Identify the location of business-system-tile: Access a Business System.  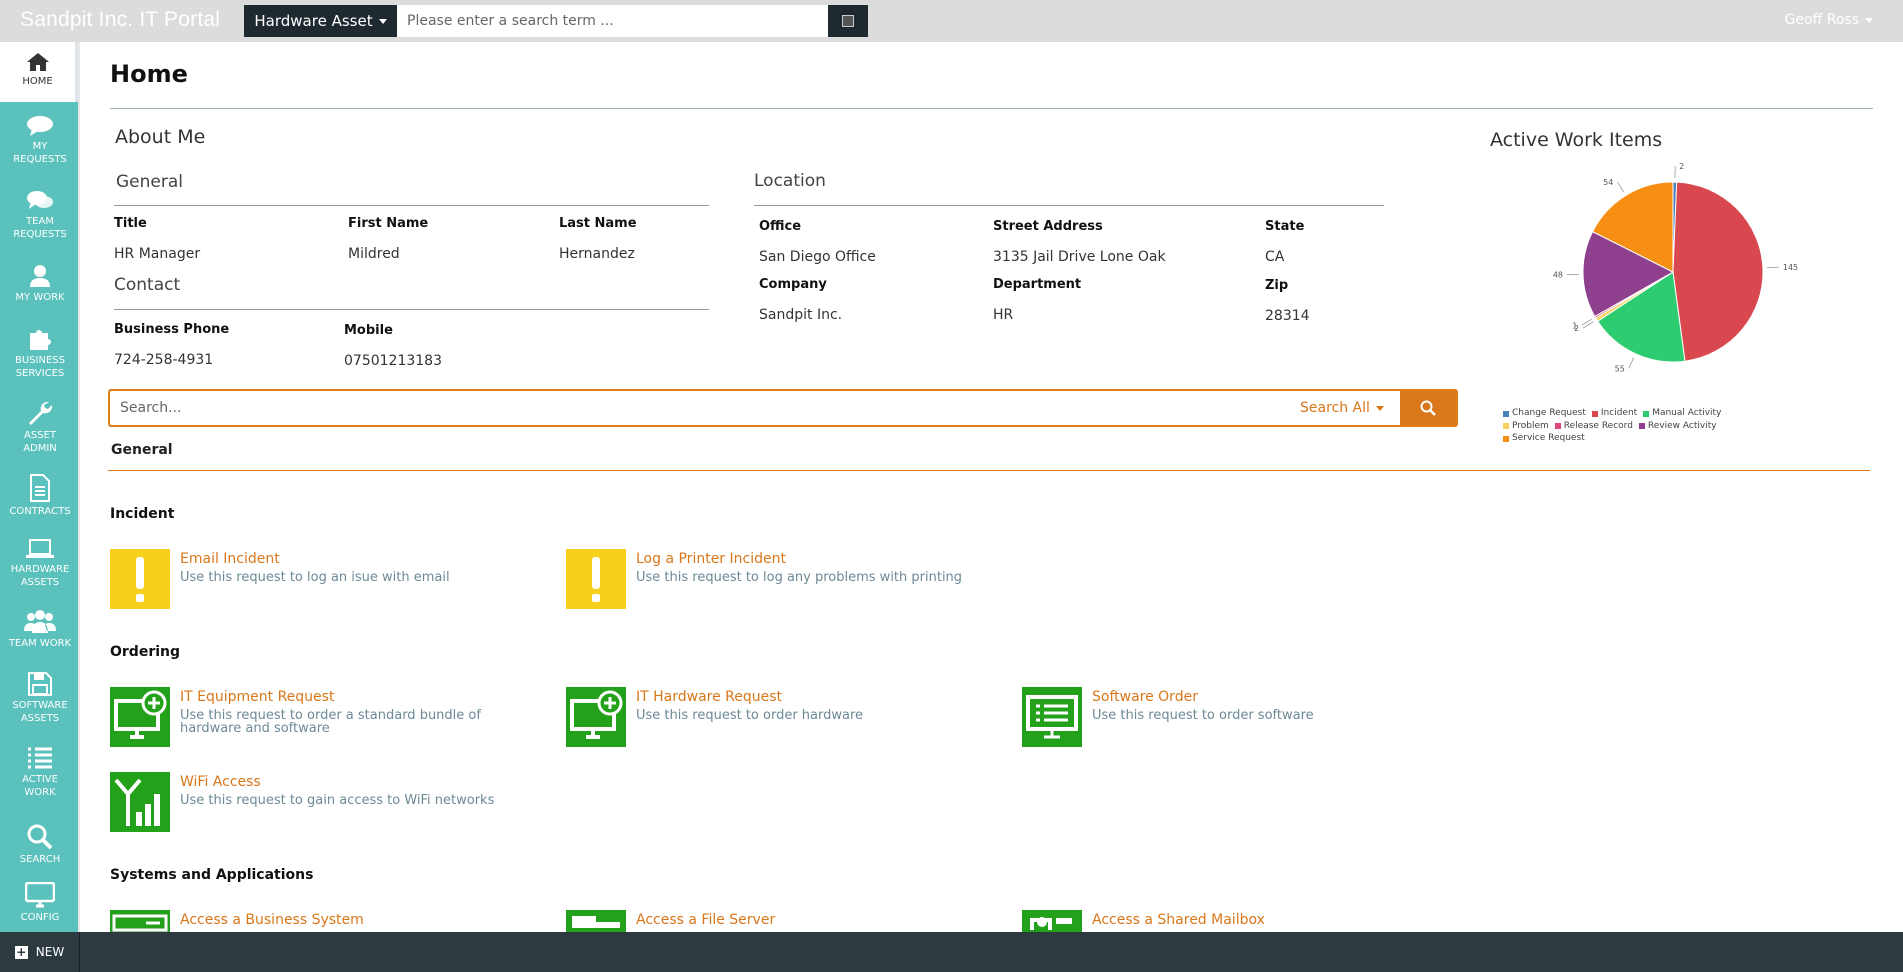
(330, 921).